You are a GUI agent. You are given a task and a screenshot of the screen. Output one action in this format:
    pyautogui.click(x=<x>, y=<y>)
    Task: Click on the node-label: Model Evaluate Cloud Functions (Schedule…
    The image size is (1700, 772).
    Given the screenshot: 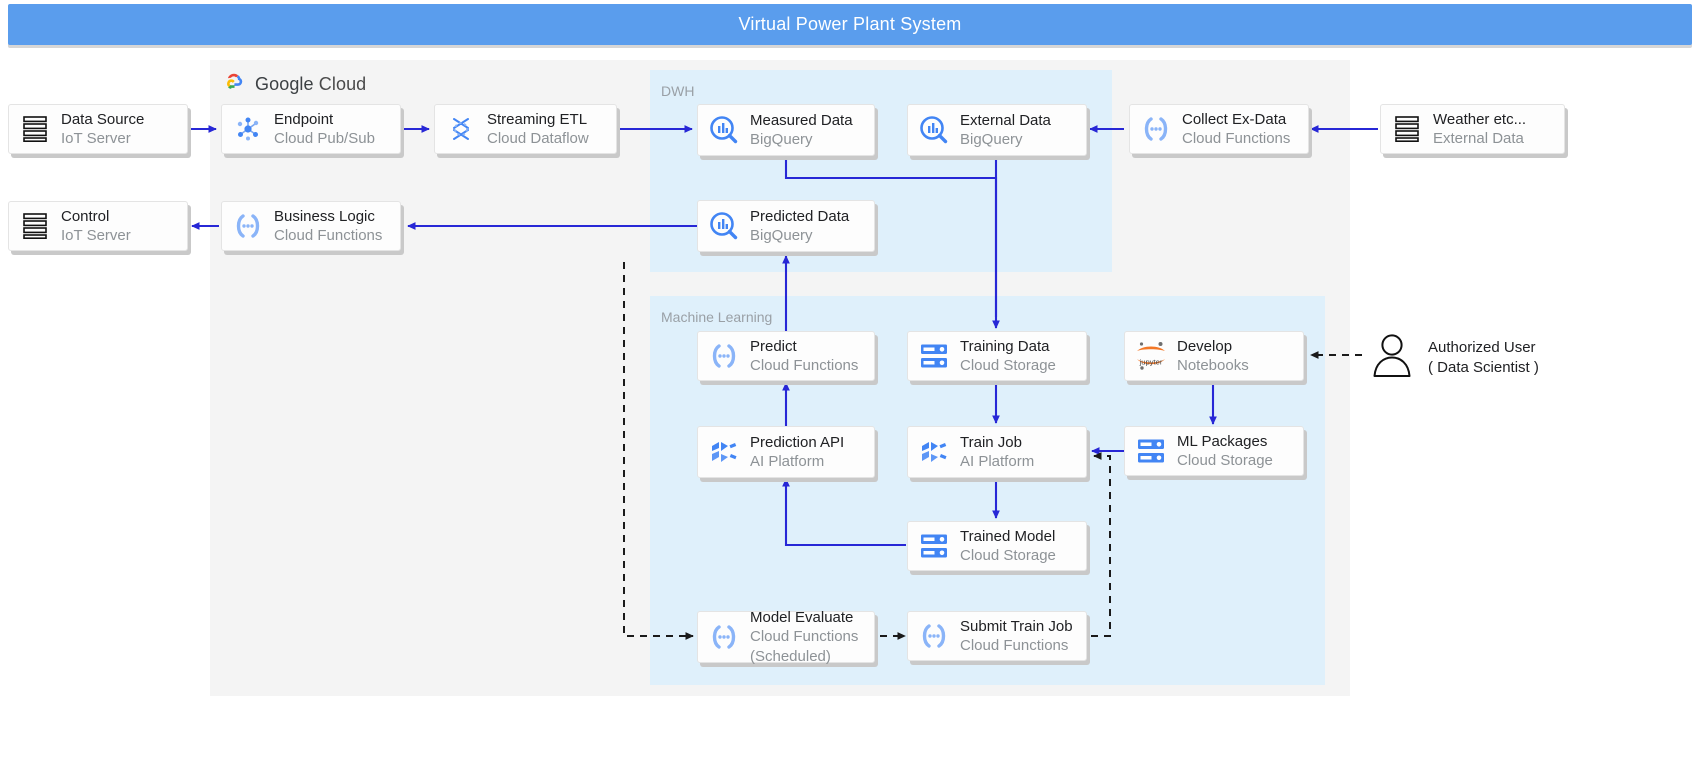 What is the action you would take?
    pyautogui.click(x=804, y=637)
    